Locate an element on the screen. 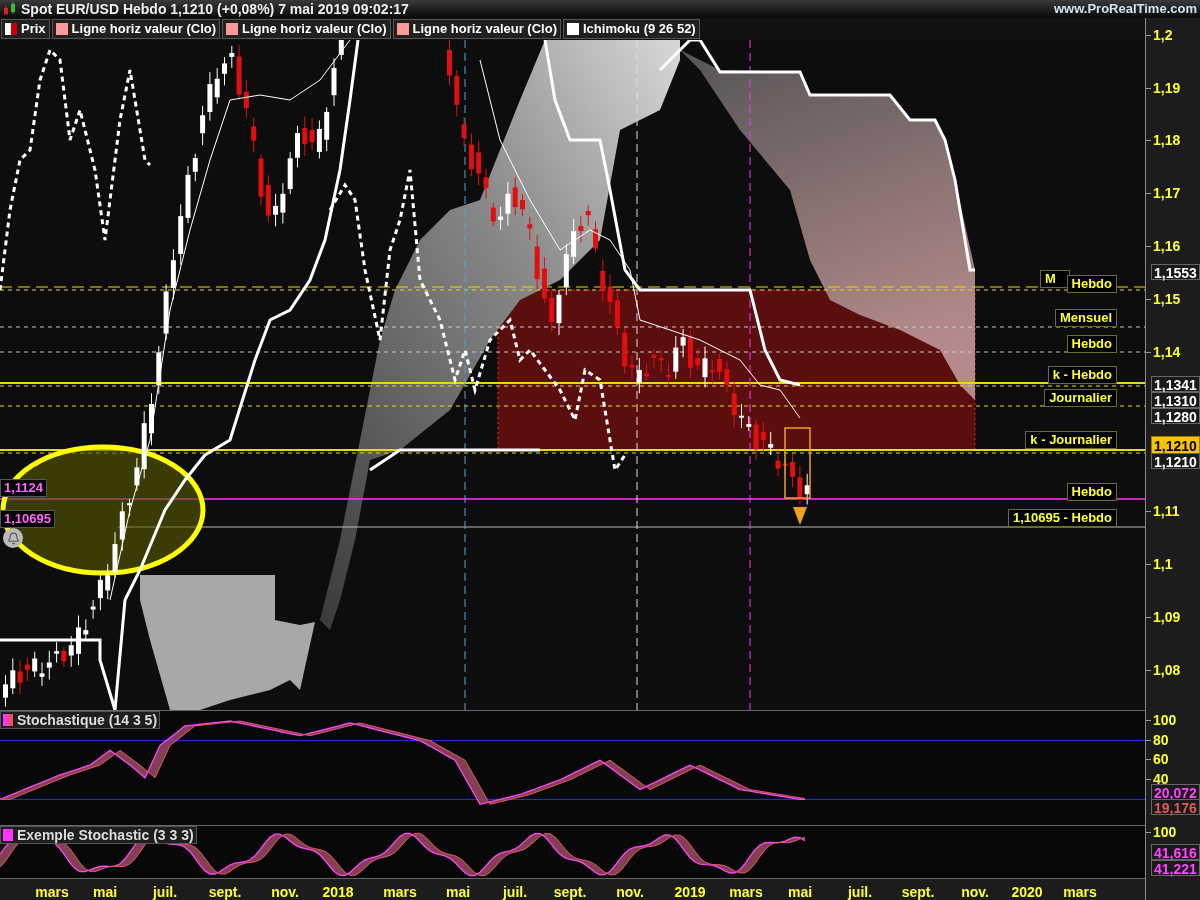 Image resolution: width=1200 pixels, height=900 pixels. axis-value-label: 1,1280 is located at coordinates (1175, 416).